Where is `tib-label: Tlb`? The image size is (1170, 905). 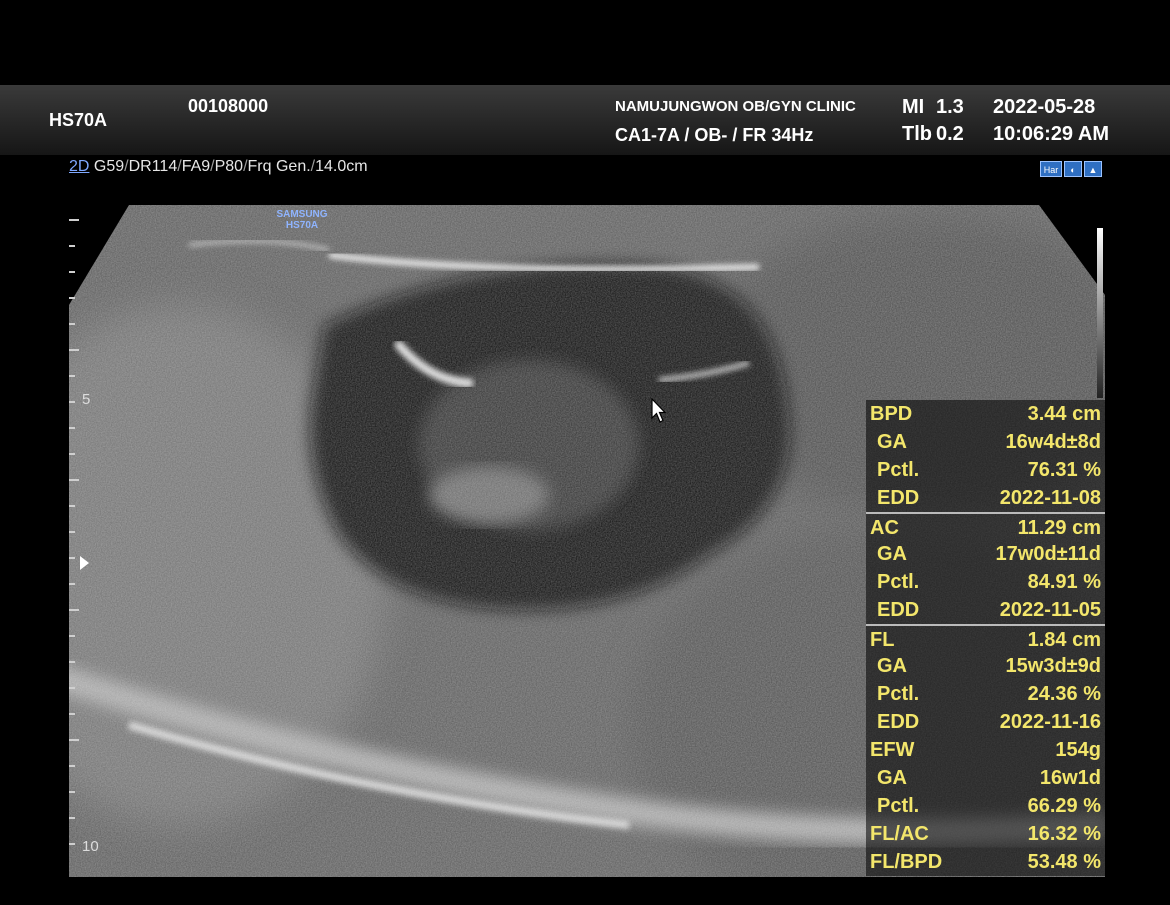
tib-label: Tlb is located at coordinates (917, 134).